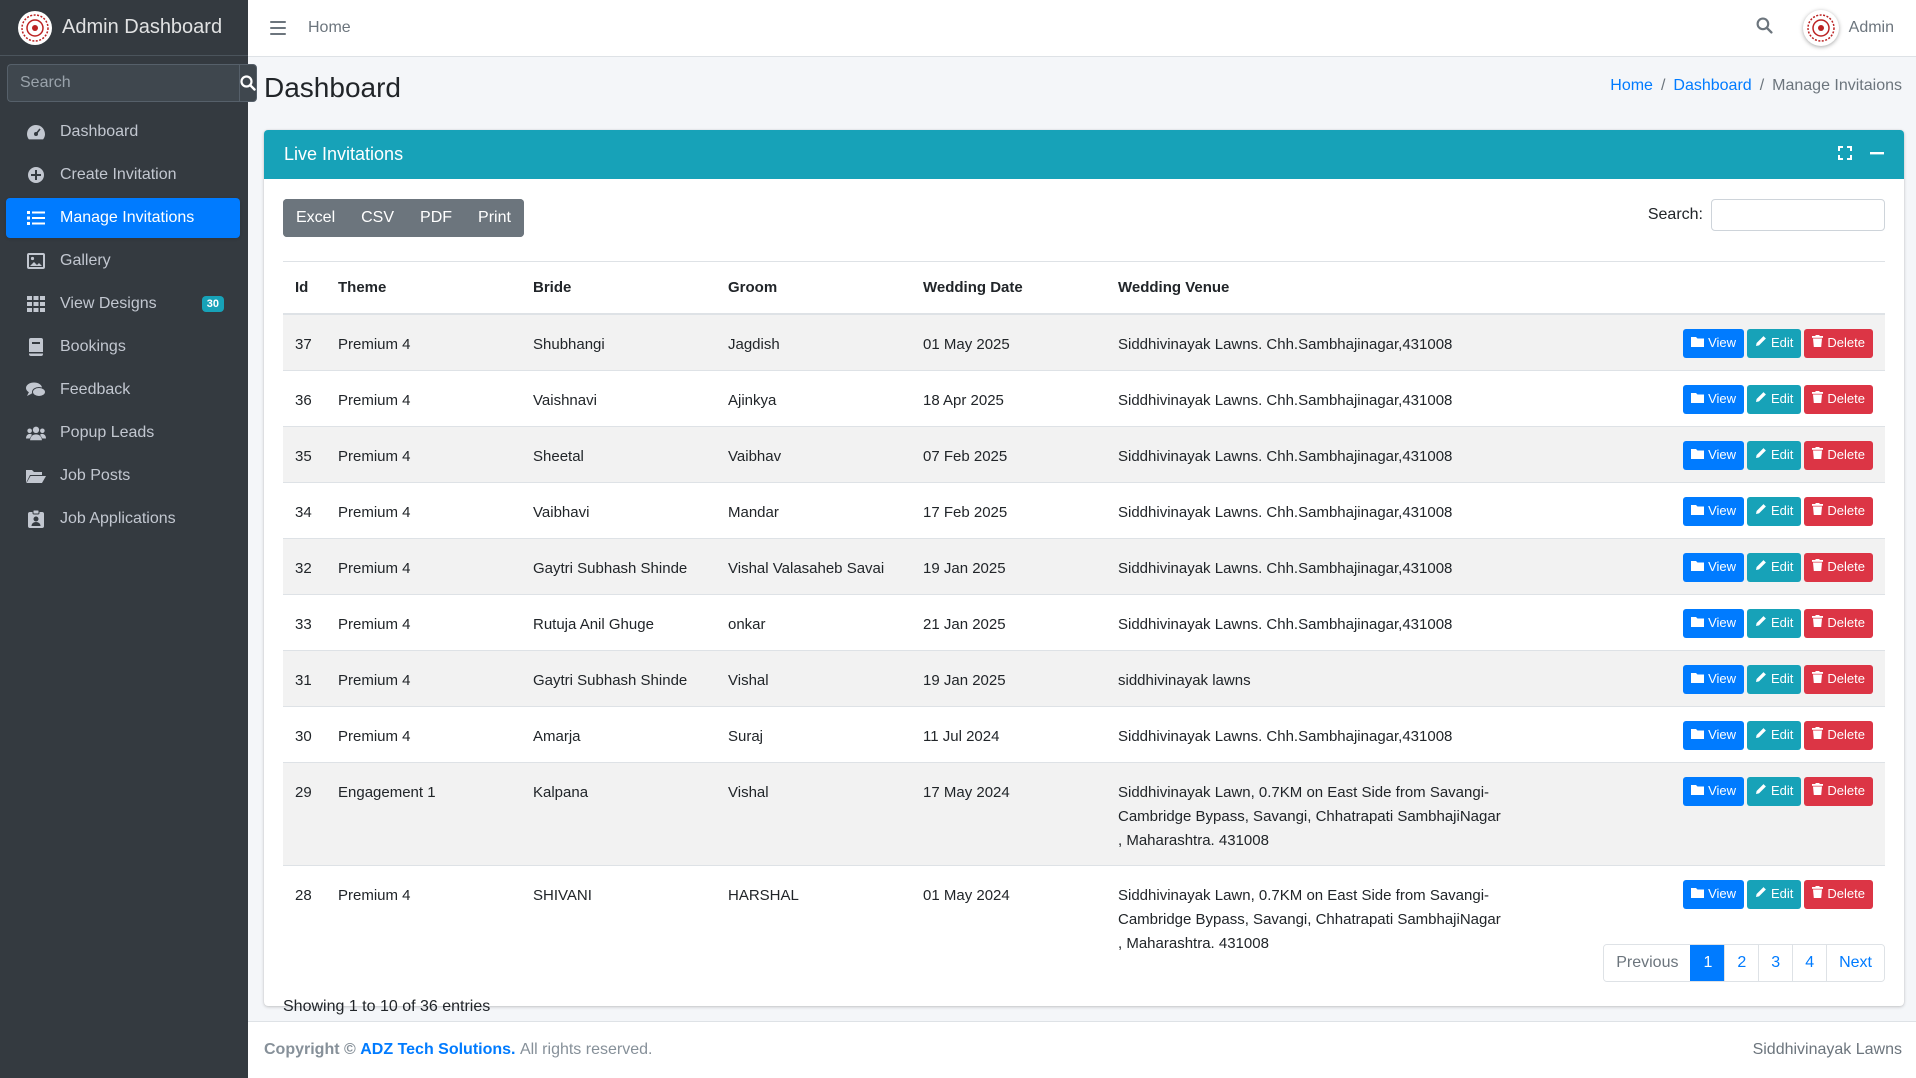 Image resolution: width=1916 pixels, height=1078 pixels. What do you see at coordinates (123, 347) in the screenshot?
I see `sidebar-item-bookings: Bookings` at bounding box center [123, 347].